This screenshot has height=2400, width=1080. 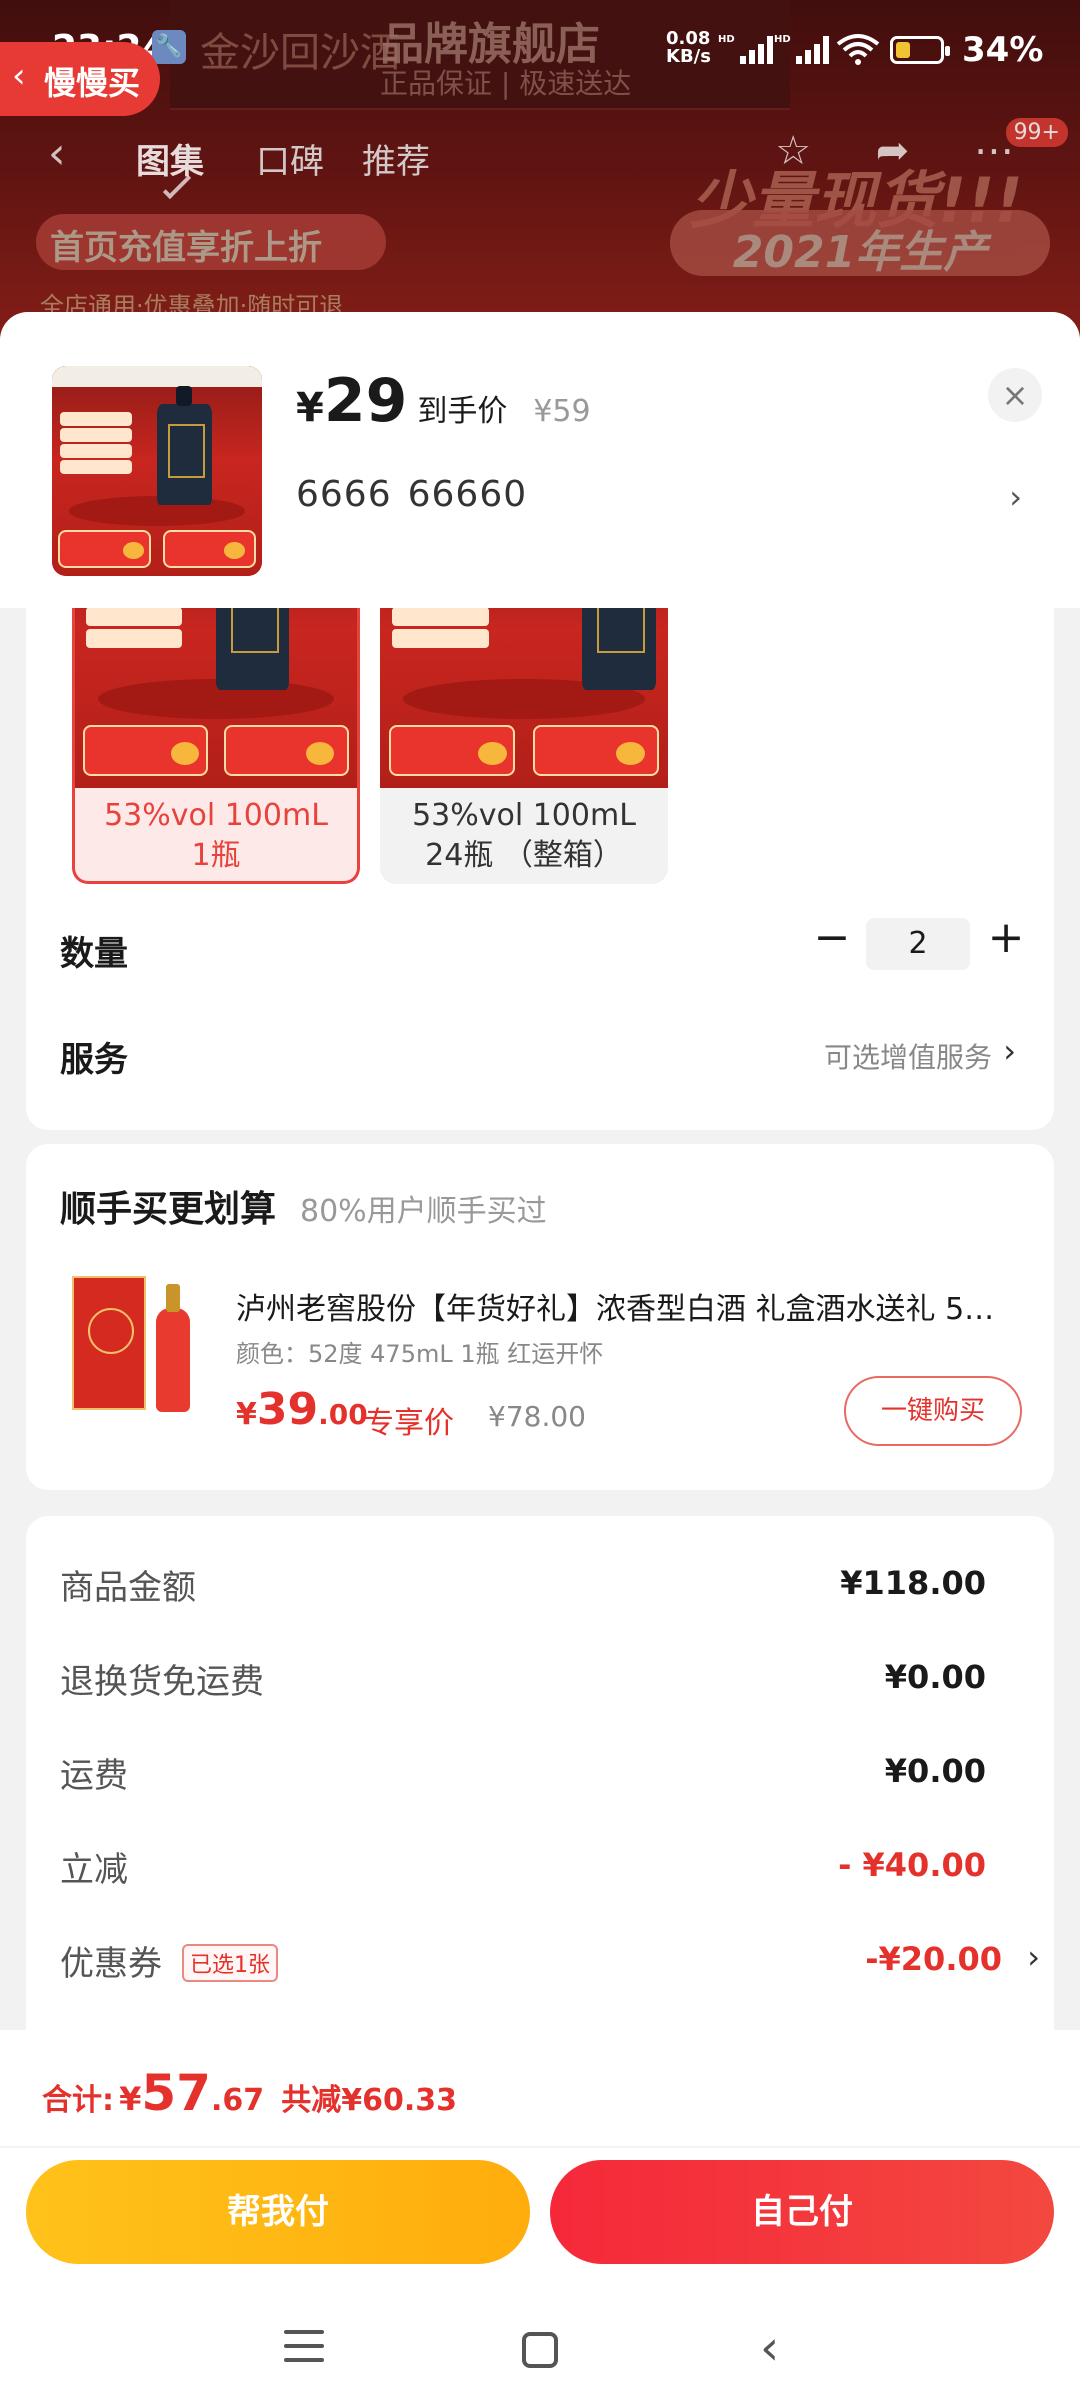 I want to click on coupon-selected-badge: 已选1张, so click(x=230, y=1963).